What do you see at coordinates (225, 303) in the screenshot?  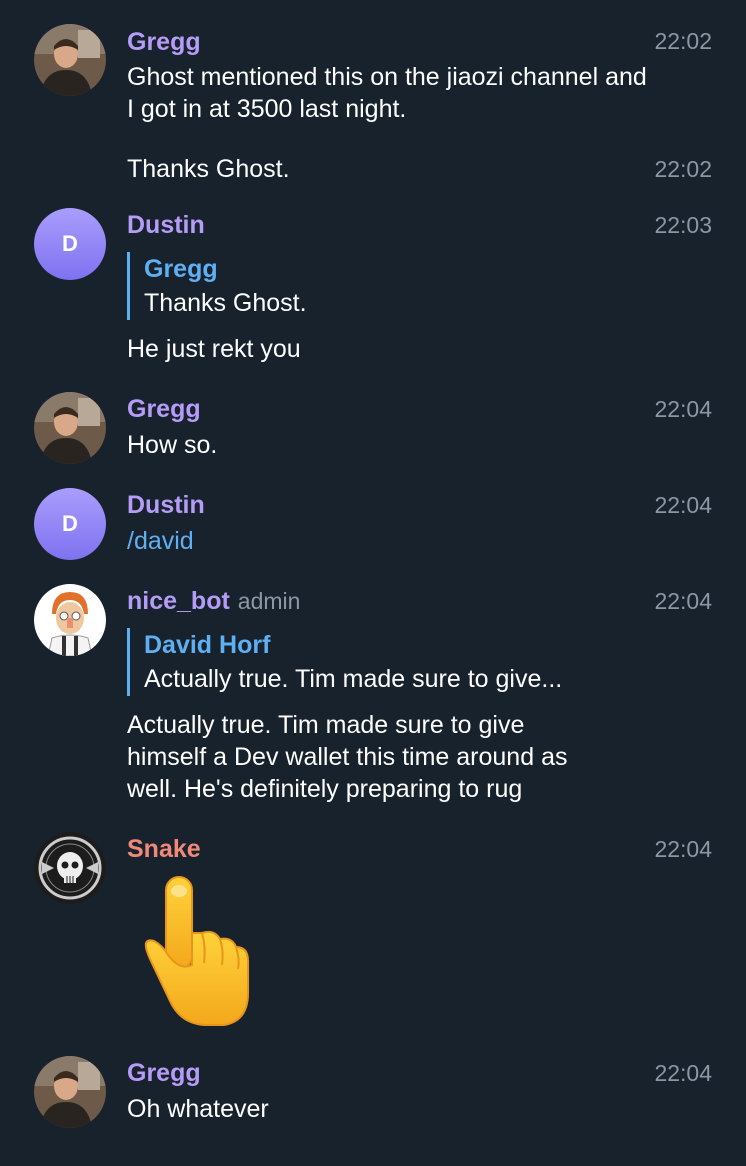 I see `reply-text: Thanks Ghost.` at bounding box center [225, 303].